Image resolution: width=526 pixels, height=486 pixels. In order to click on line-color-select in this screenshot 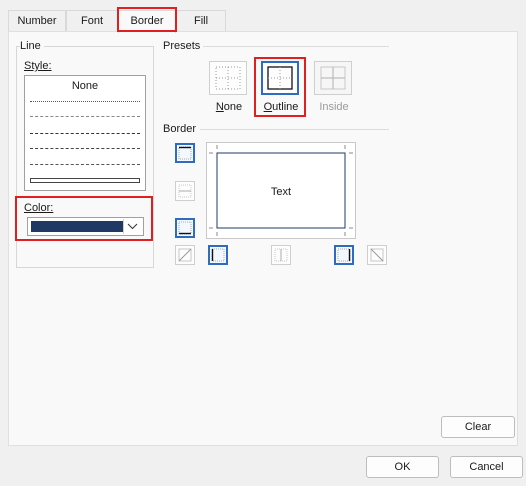, I will do `click(85, 226)`.